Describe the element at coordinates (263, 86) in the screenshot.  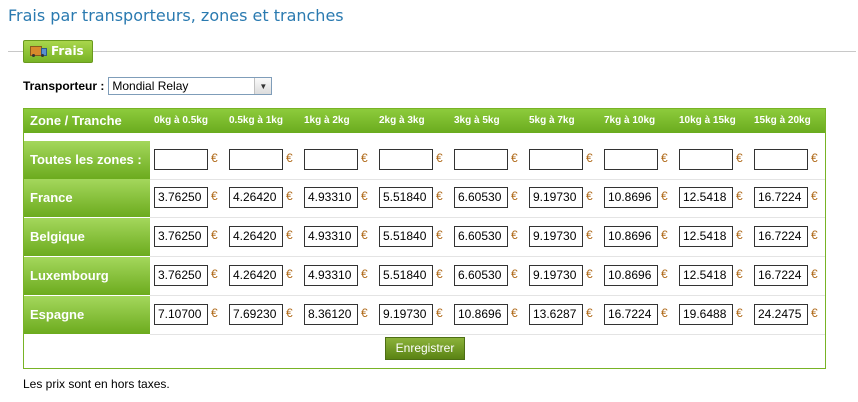
I see `chevron-down-icon: ▼` at that location.